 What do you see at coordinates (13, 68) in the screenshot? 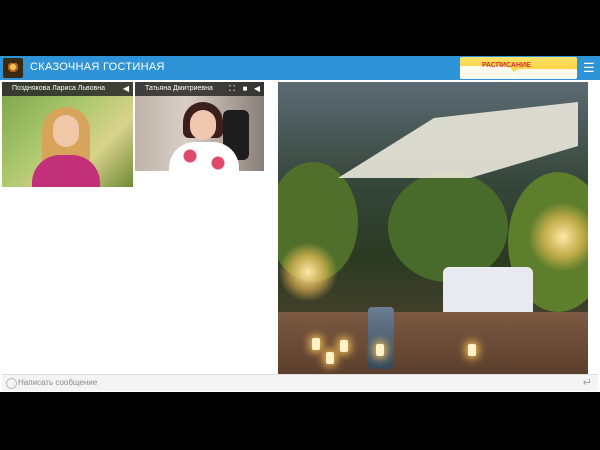
I see `app-logo-icon` at bounding box center [13, 68].